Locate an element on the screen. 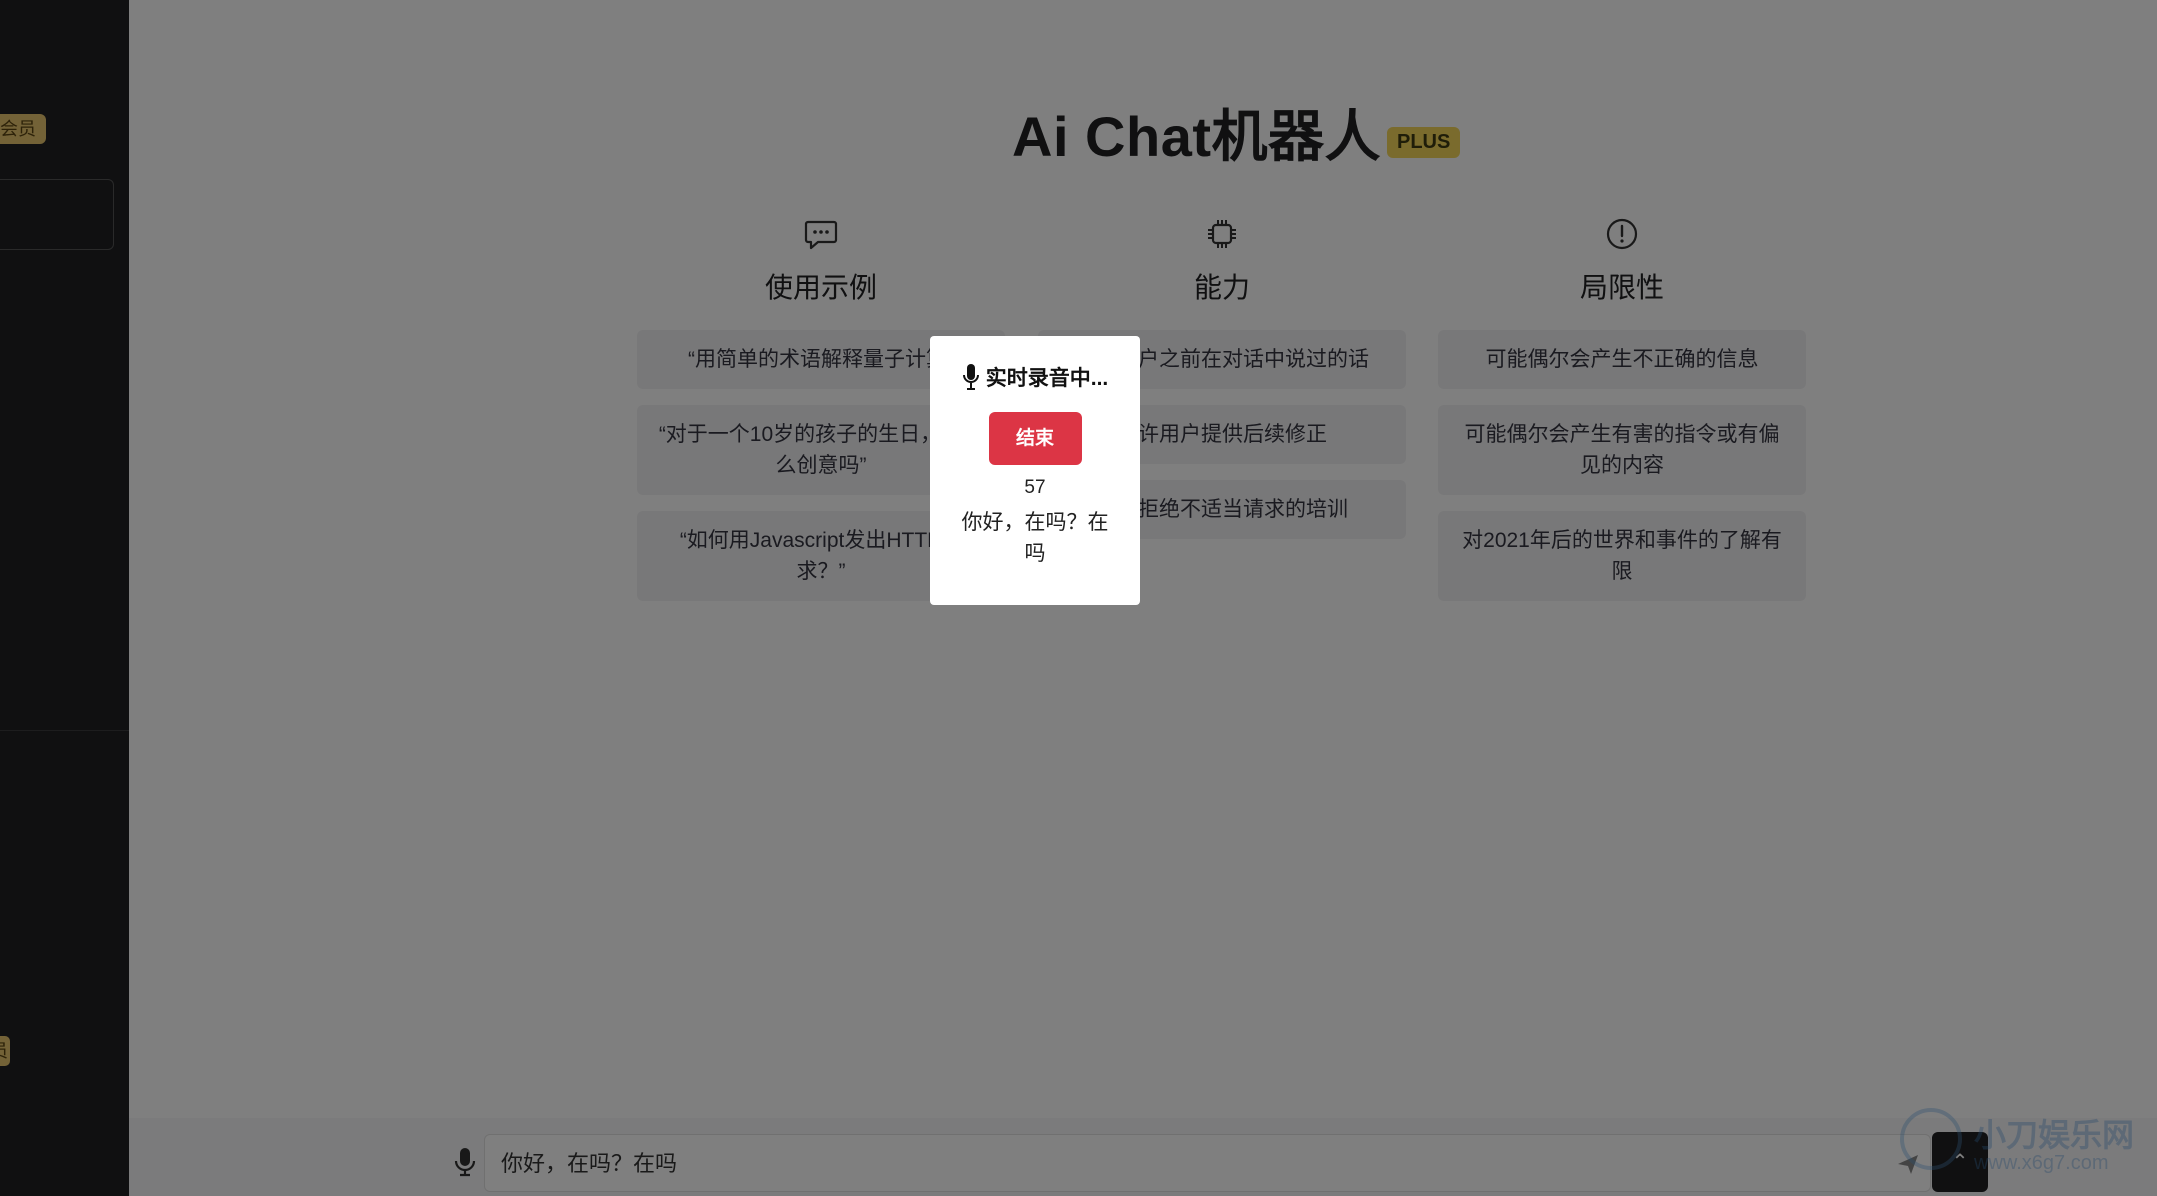  recording-modal: 实时录音中... 结束 57 你好，在吗？在吗 is located at coordinates (1035, 470).